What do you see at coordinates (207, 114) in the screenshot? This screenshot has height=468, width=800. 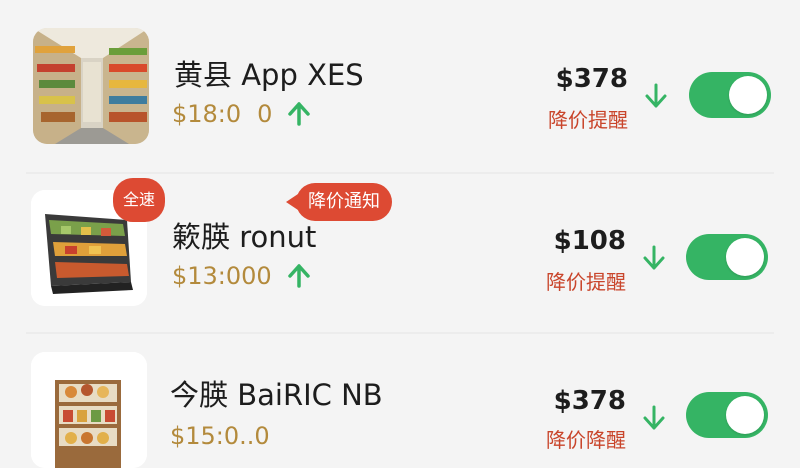 I see `subprice-value: $18:0` at bounding box center [207, 114].